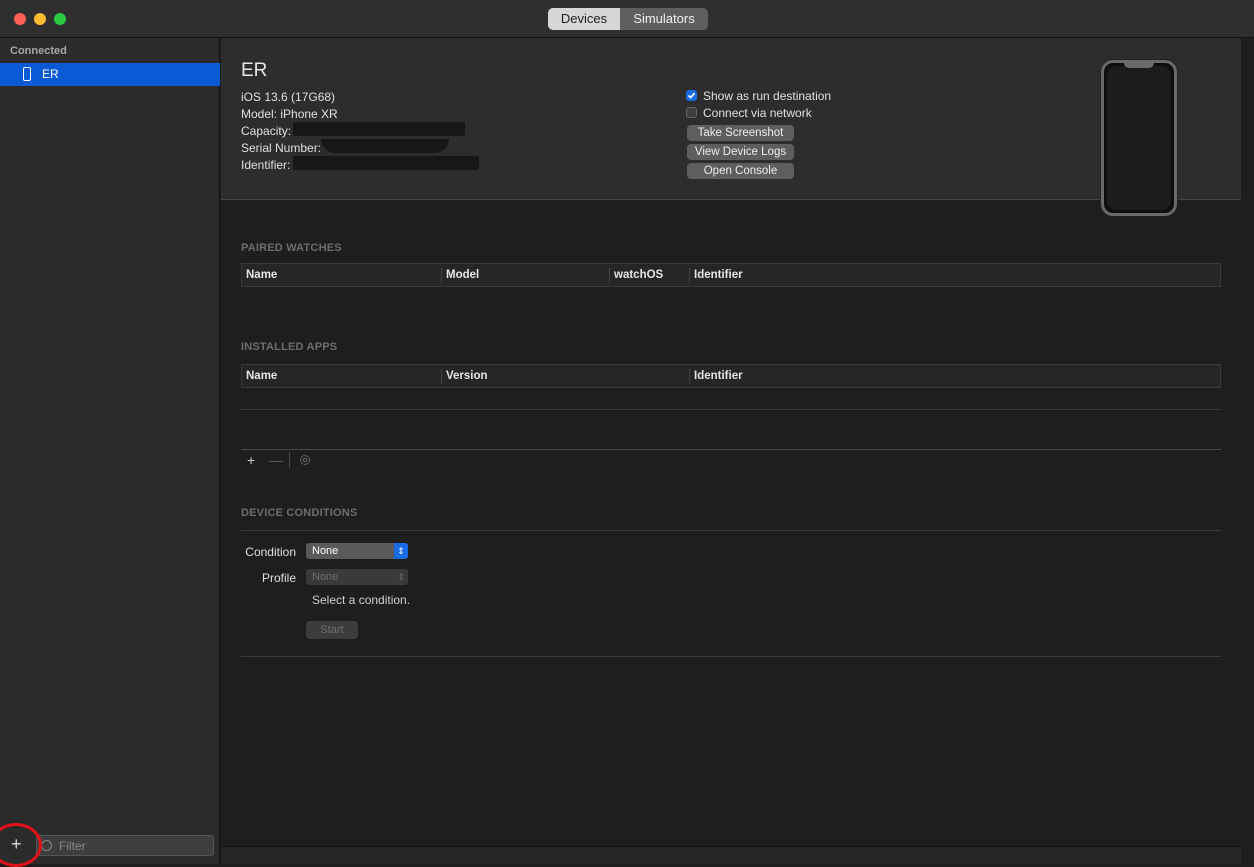  I want to click on paired-watches-table-header: Name Model watchOS Identifier, so click(731, 275).